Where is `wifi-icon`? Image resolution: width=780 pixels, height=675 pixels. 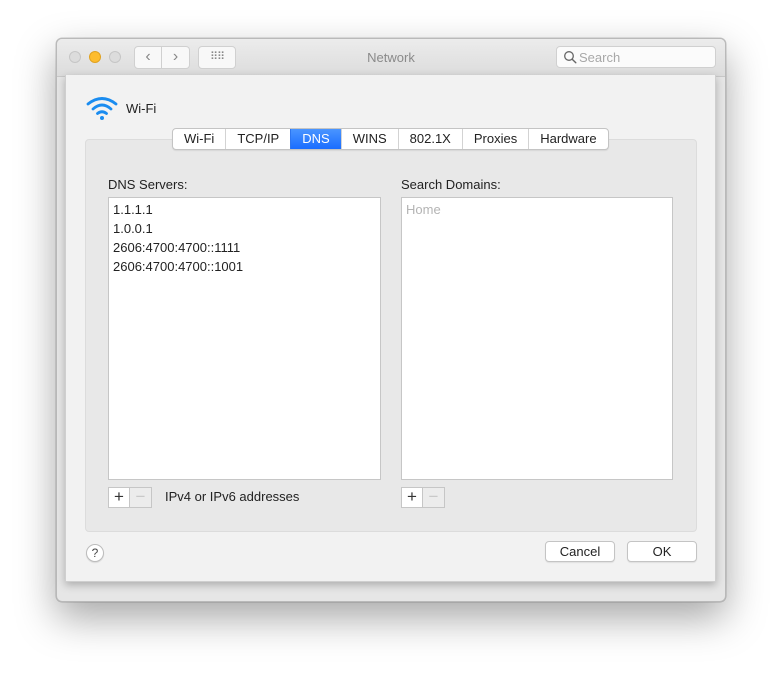 wifi-icon is located at coordinates (102, 108).